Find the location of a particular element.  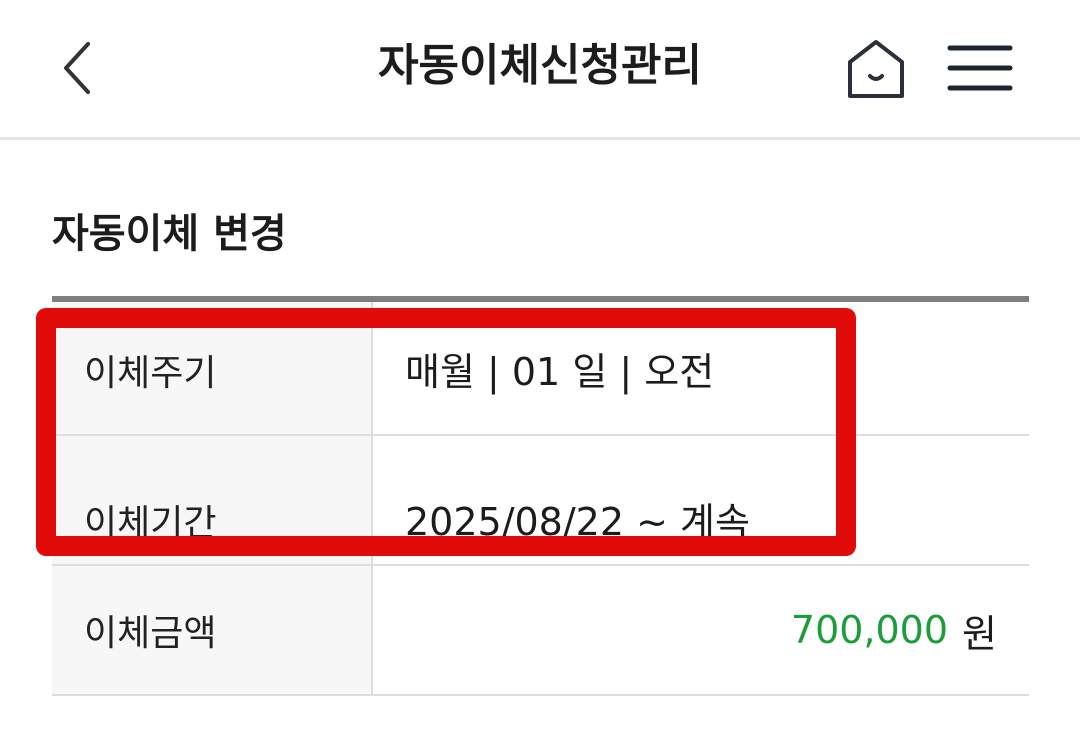

hamburger-menu-icon is located at coordinates (980, 68).